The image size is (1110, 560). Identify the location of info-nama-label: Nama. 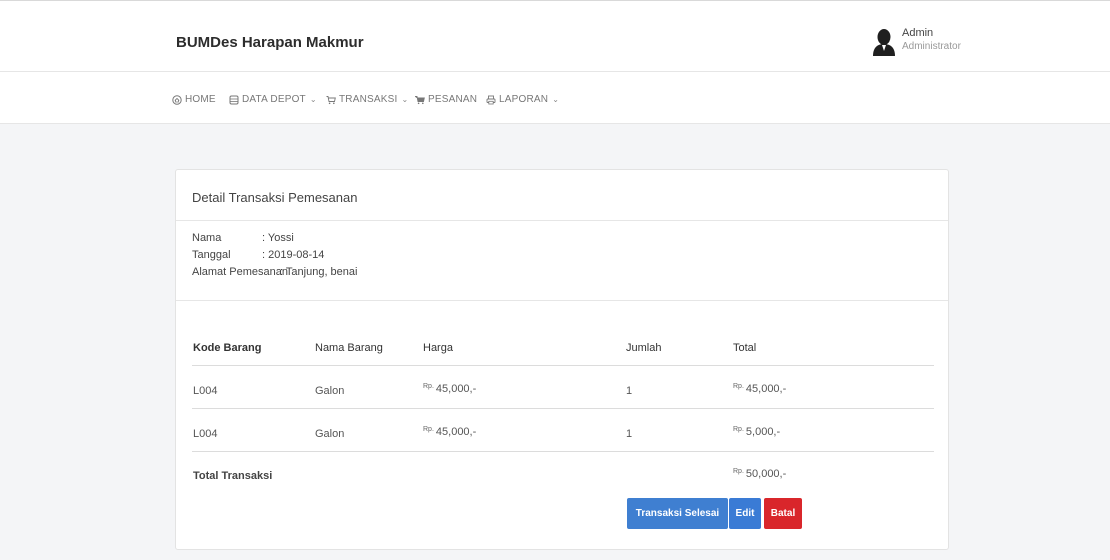
(207, 238).